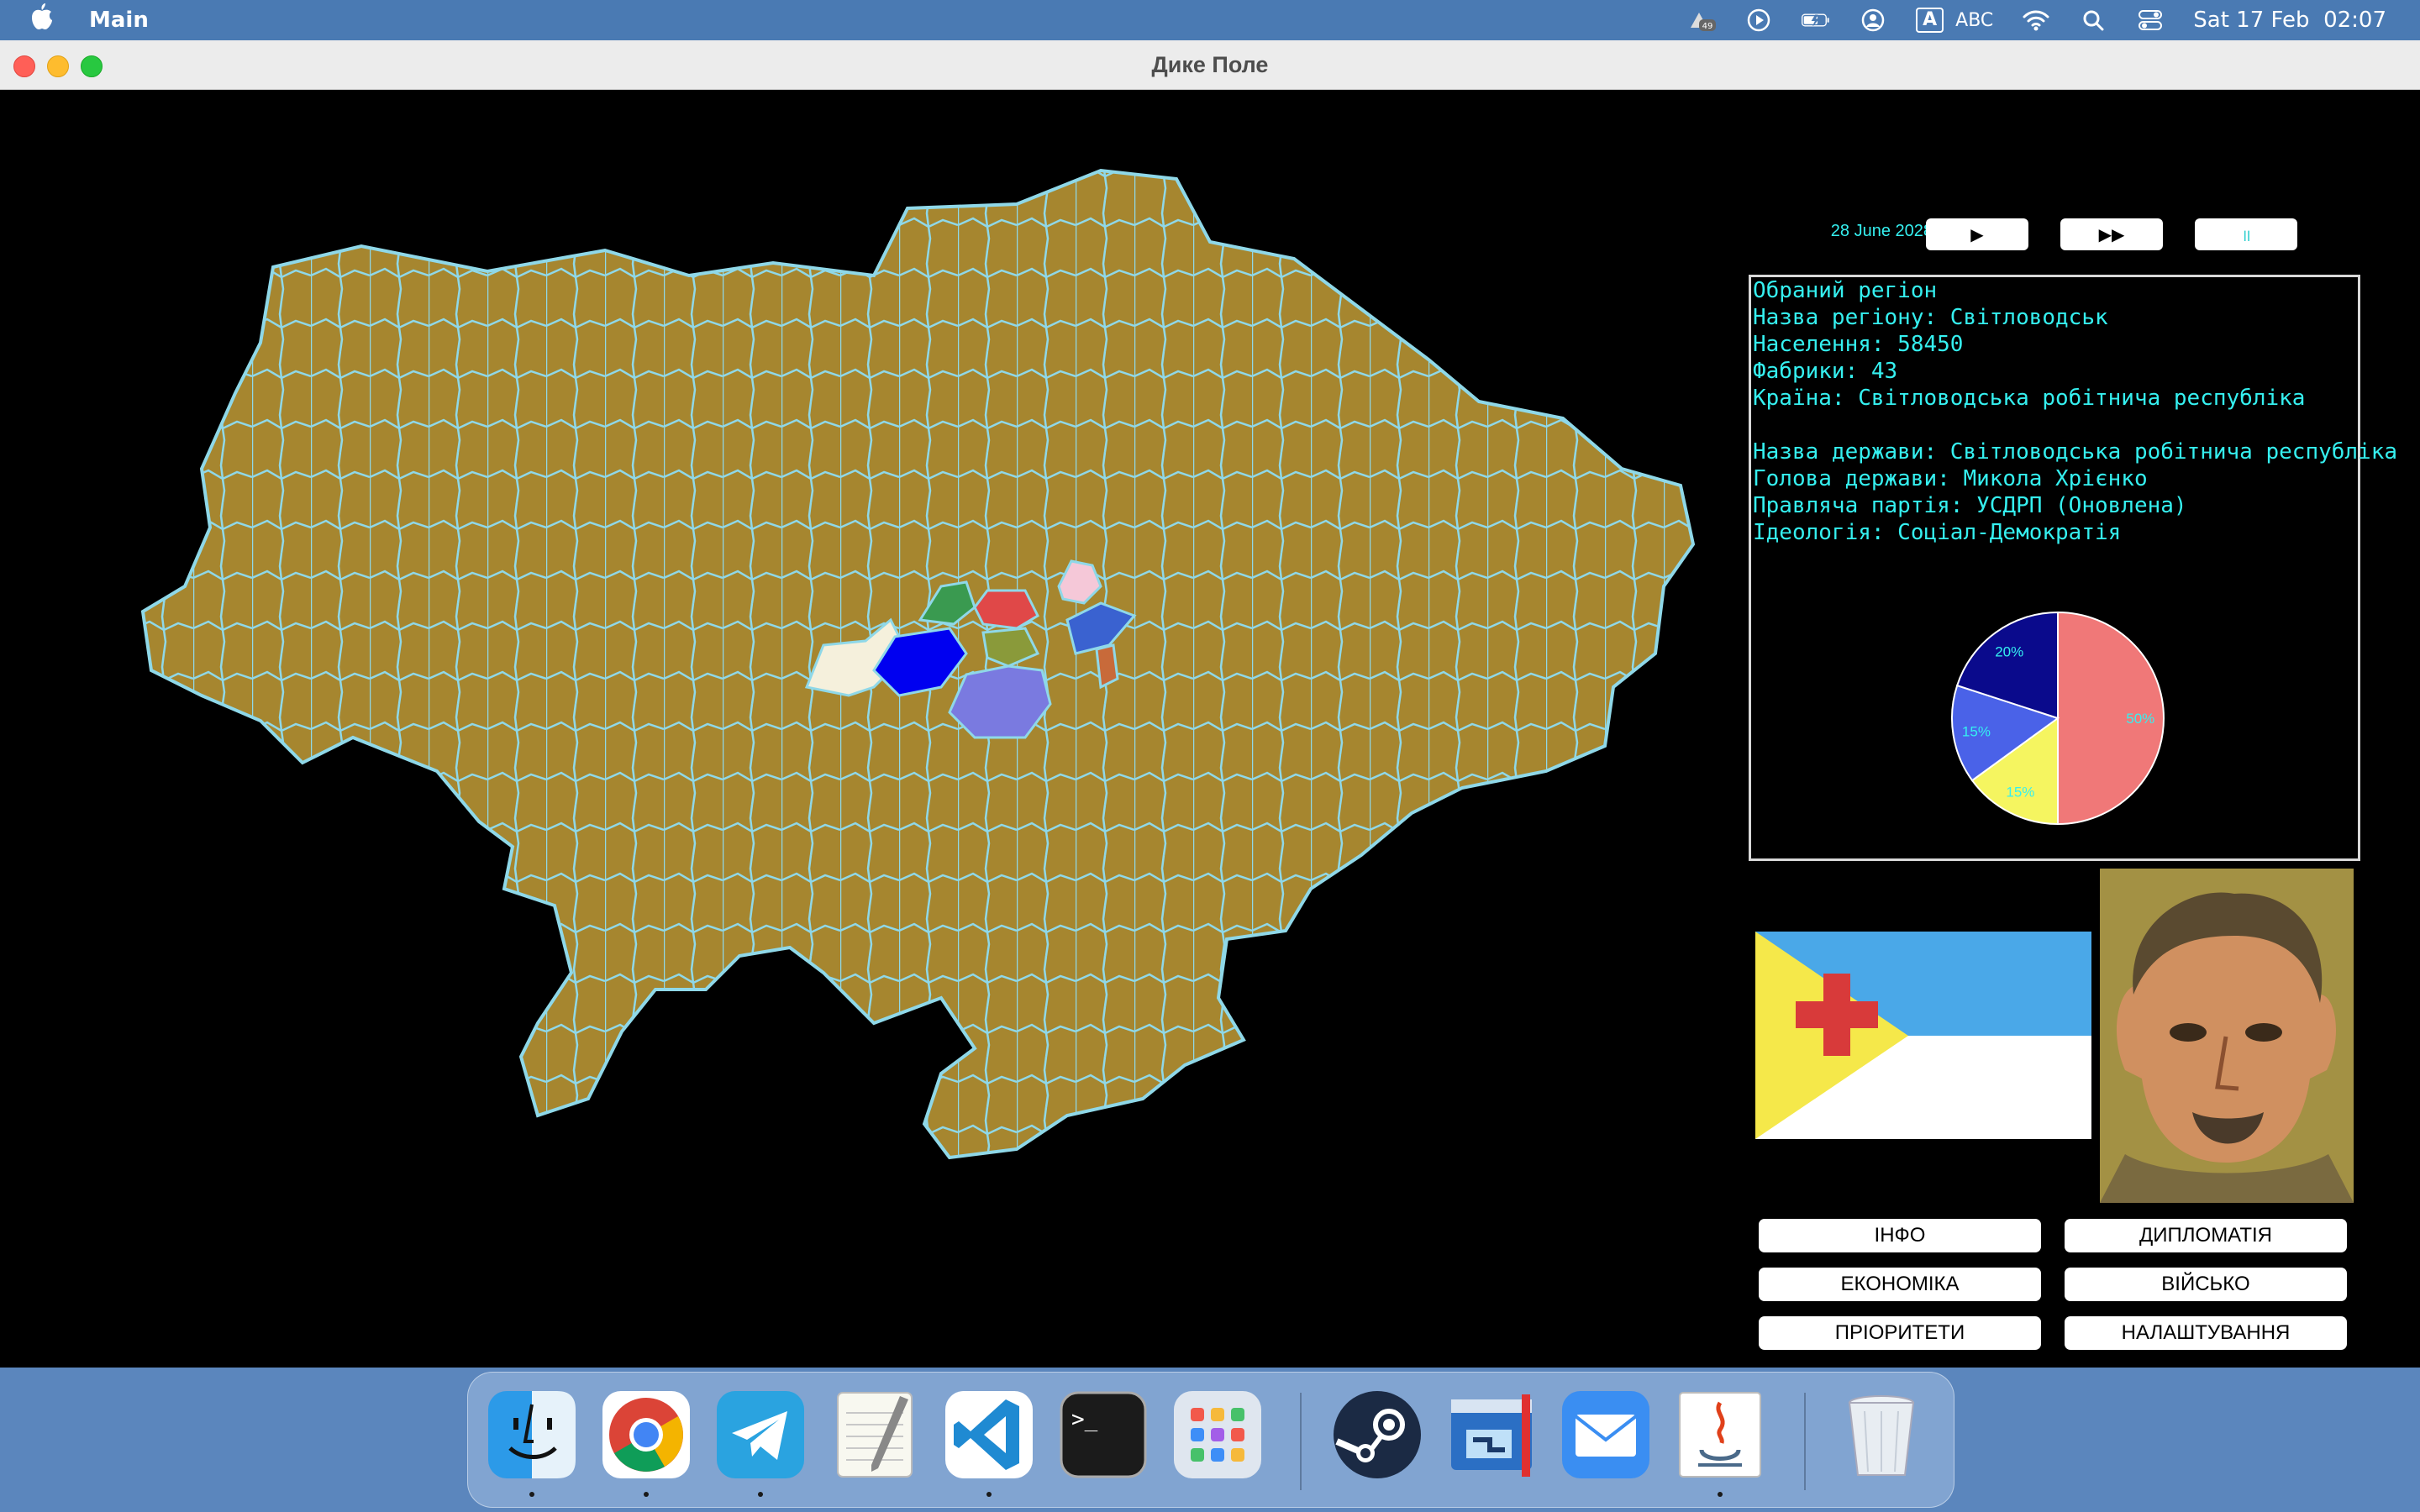 The image size is (2420, 1512). What do you see at coordinates (532, 1442) in the screenshot?
I see `finder-icon` at bounding box center [532, 1442].